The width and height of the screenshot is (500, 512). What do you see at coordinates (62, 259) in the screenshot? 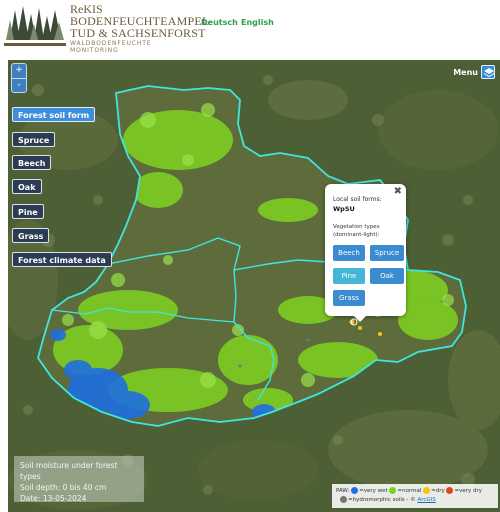
I see `layer-button-forest-climate-data: Forest climate data` at bounding box center [62, 259].